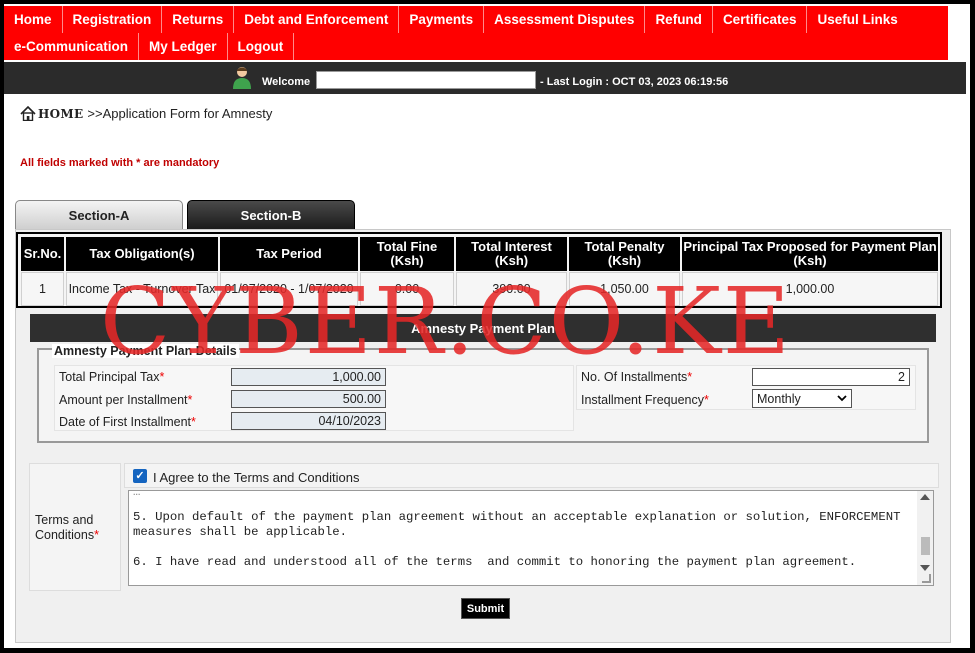  What do you see at coordinates (289, 254) in the screenshot?
I see `col-tax-period: Tax Period` at bounding box center [289, 254].